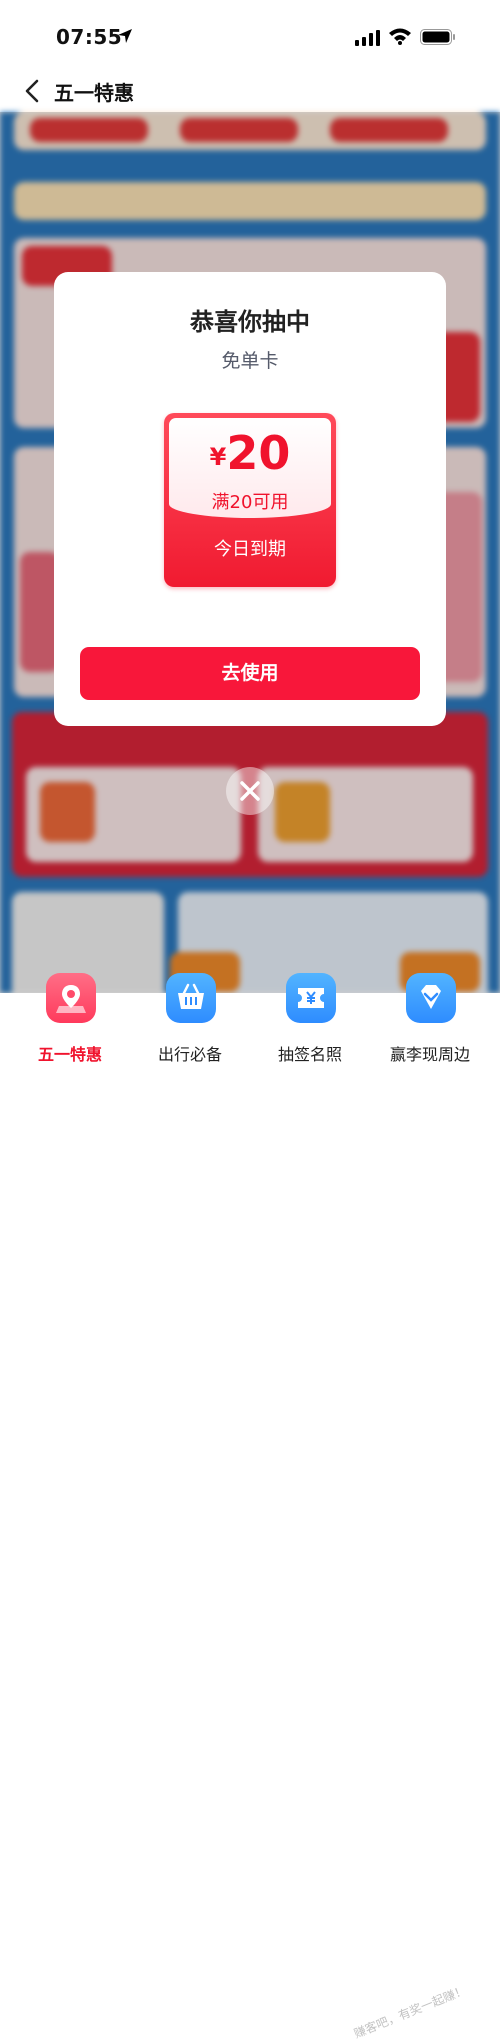 This screenshot has width=500, height=2042. I want to click on prize-name: 免单卡, so click(250, 361).